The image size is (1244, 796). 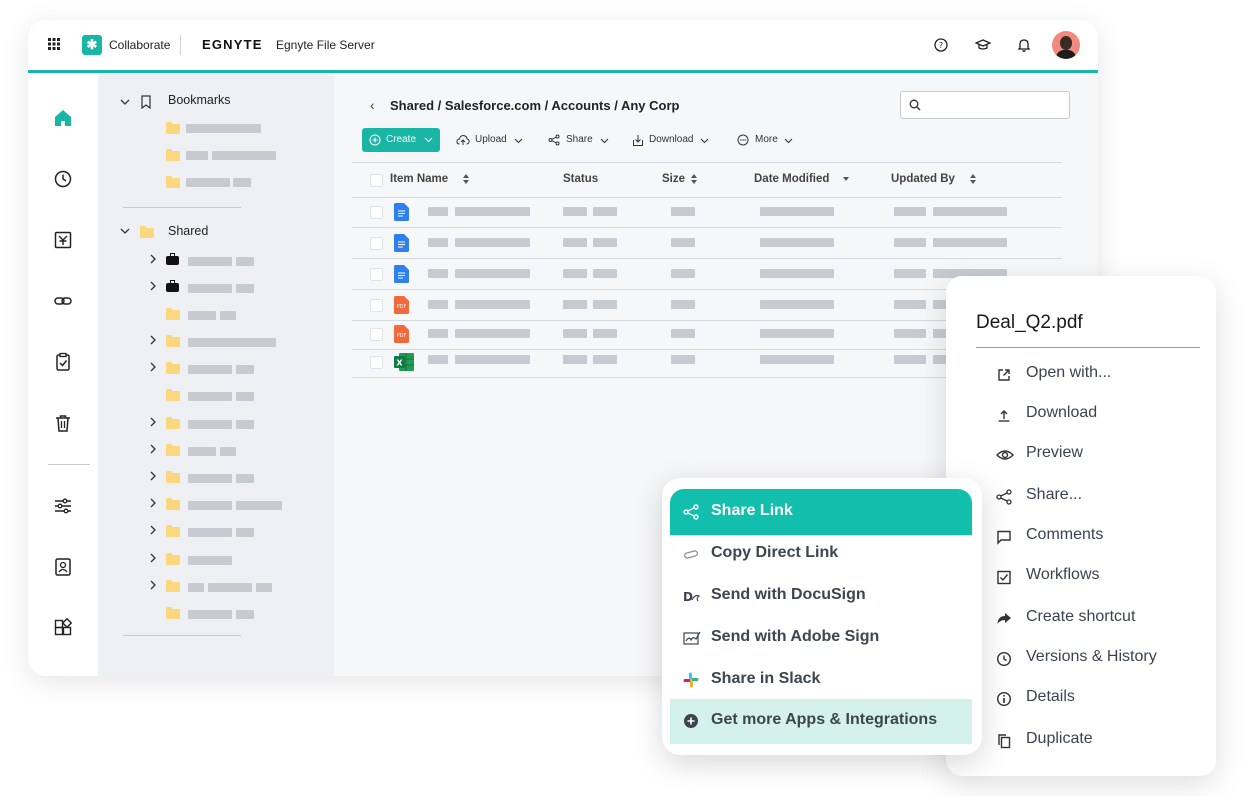 What do you see at coordinates (63, 628) in the screenshot?
I see `apps-icon` at bounding box center [63, 628].